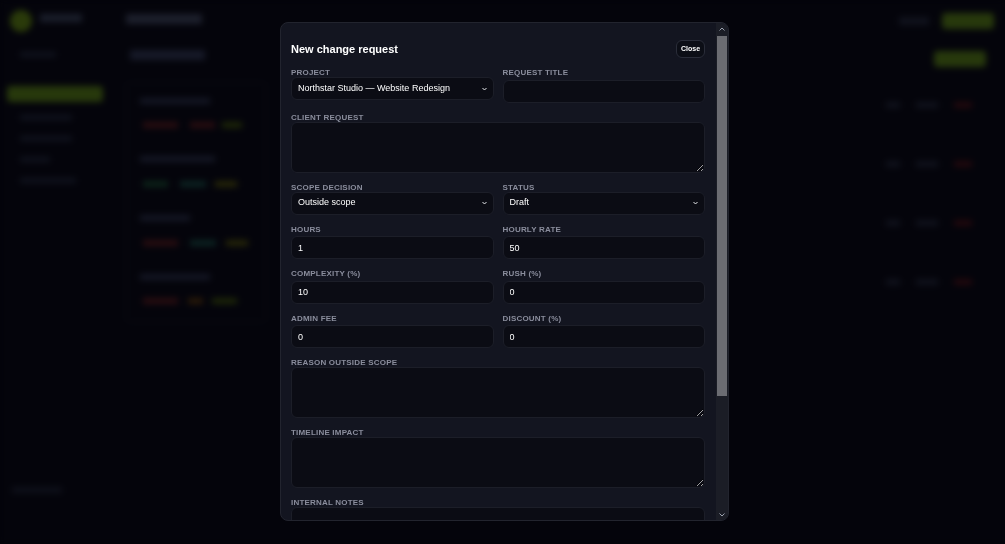 The height and width of the screenshot is (544, 1005). What do you see at coordinates (327, 187) in the screenshot?
I see `field-label: SCOPE DECISION` at bounding box center [327, 187].